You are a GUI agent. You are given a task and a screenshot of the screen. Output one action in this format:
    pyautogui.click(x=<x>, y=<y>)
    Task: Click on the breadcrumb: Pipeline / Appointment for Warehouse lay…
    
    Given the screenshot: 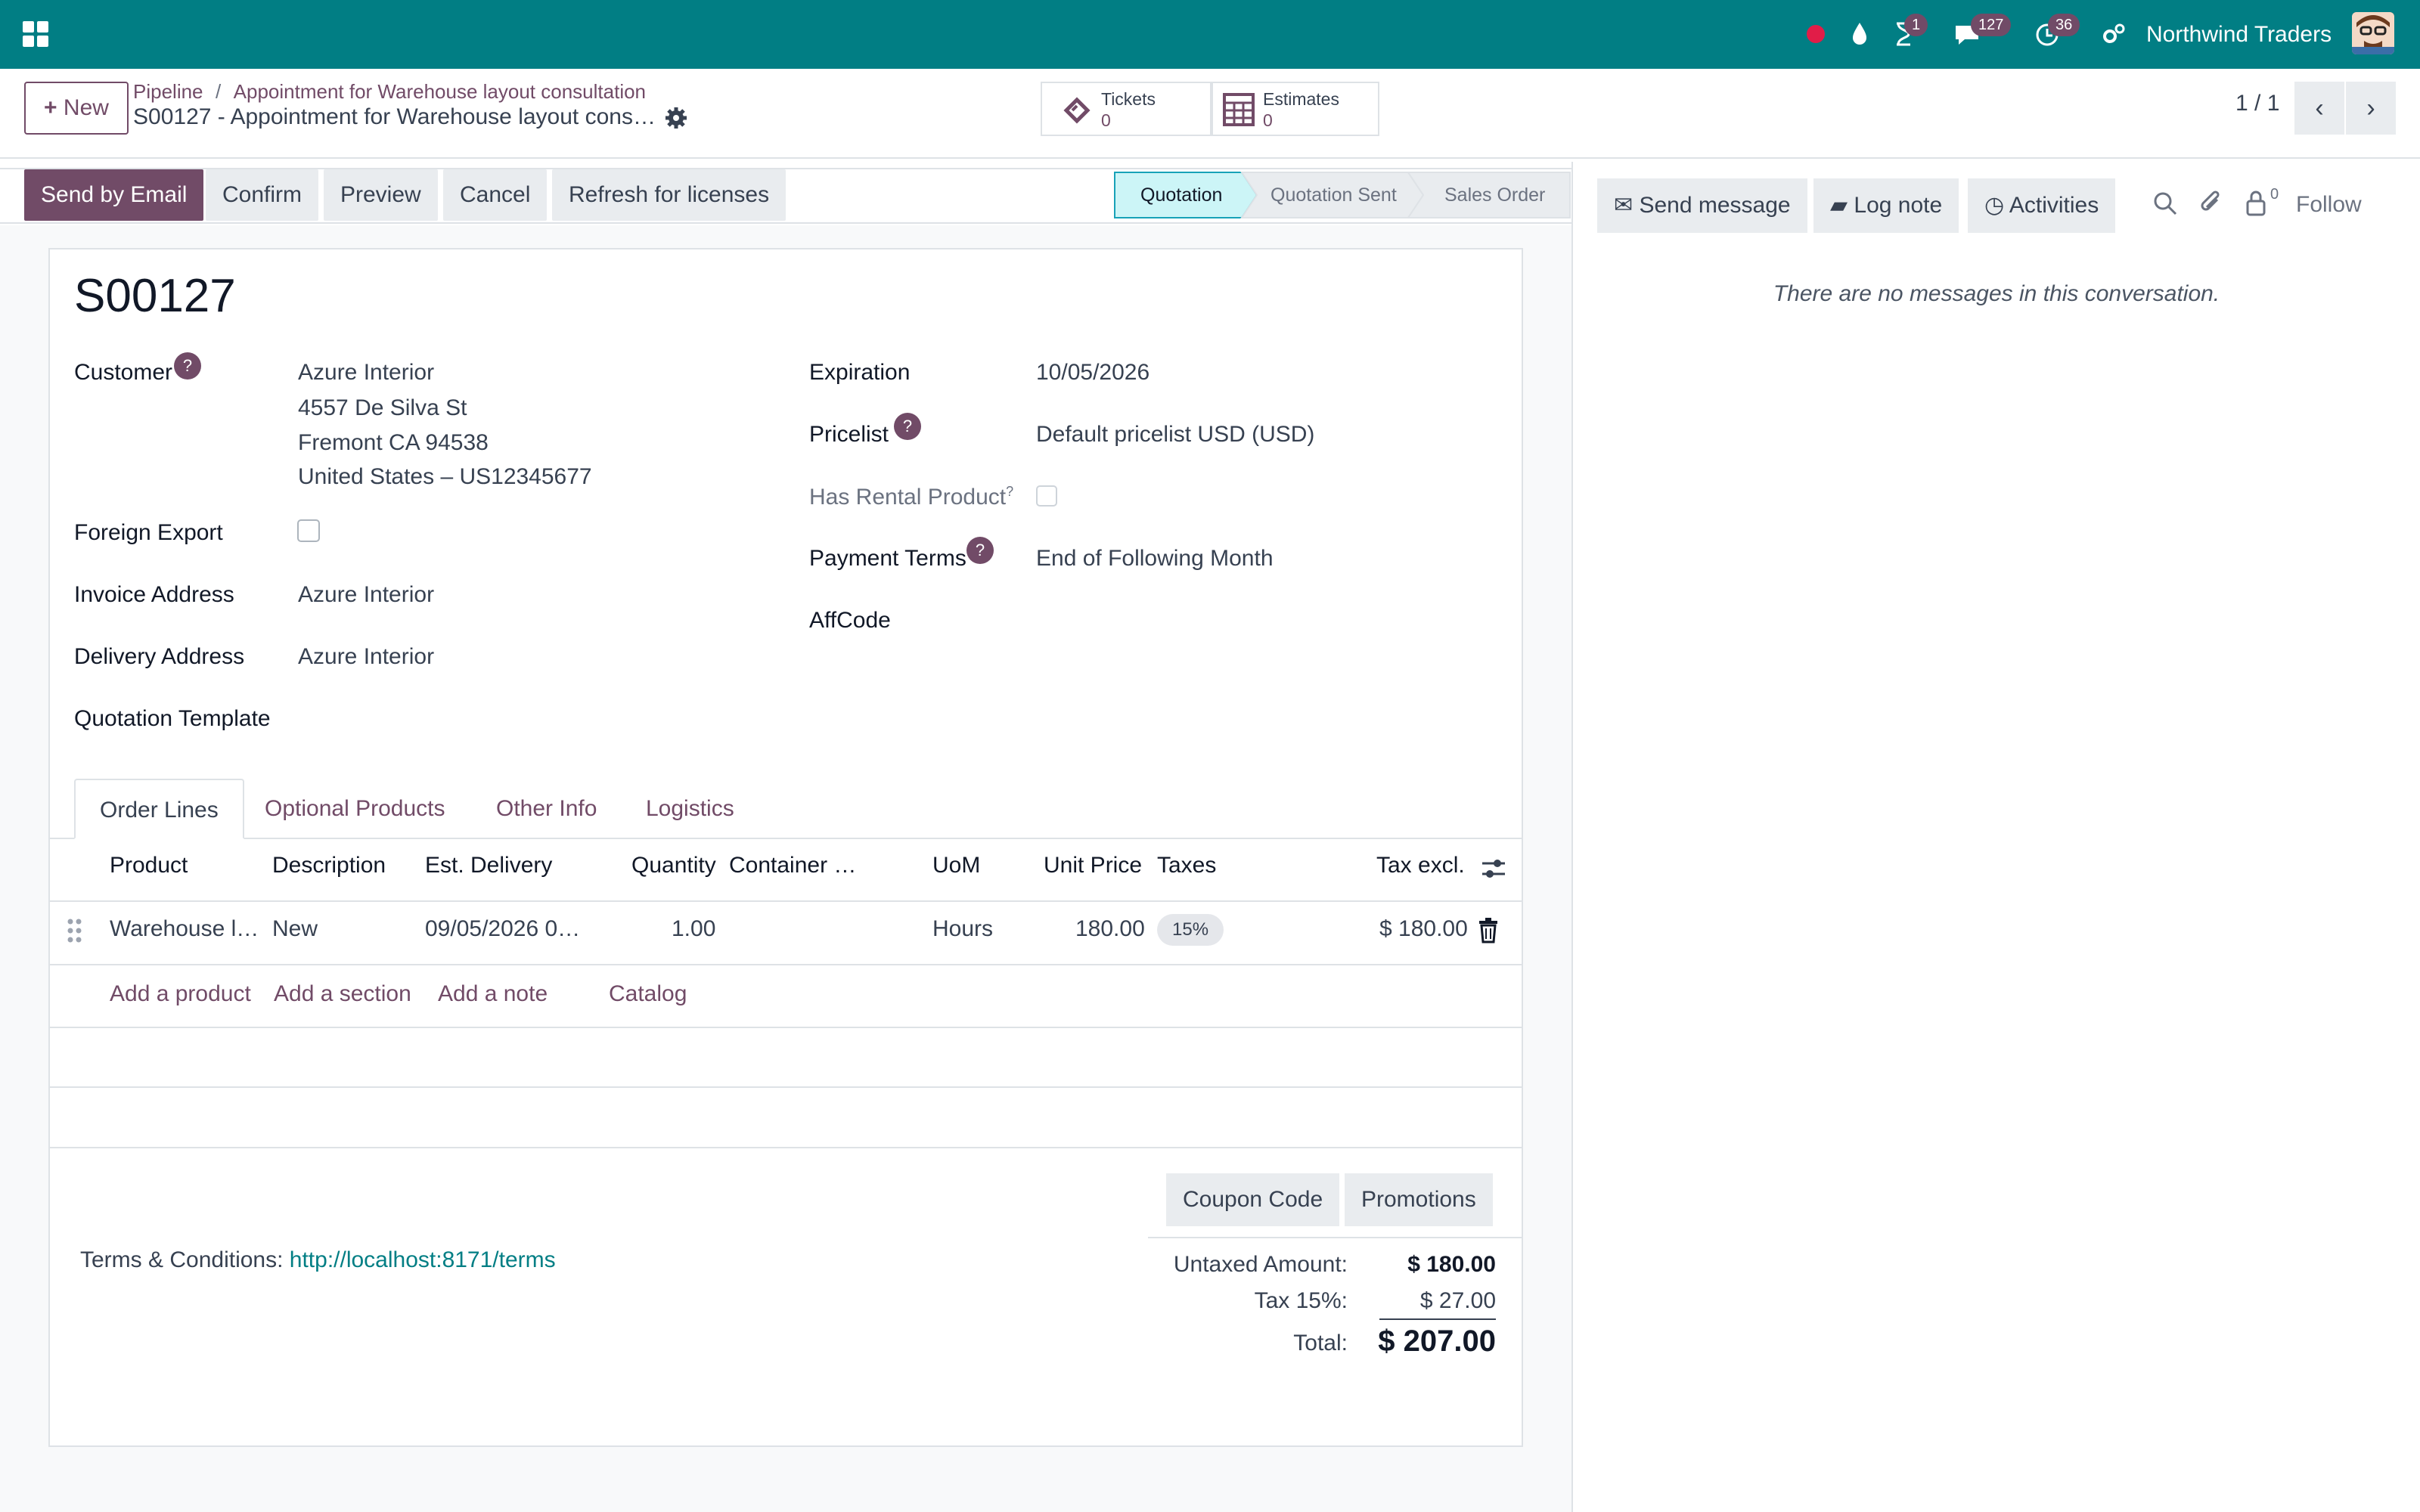 What is the action you would take?
    pyautogui.click(x=390, y=91)
    